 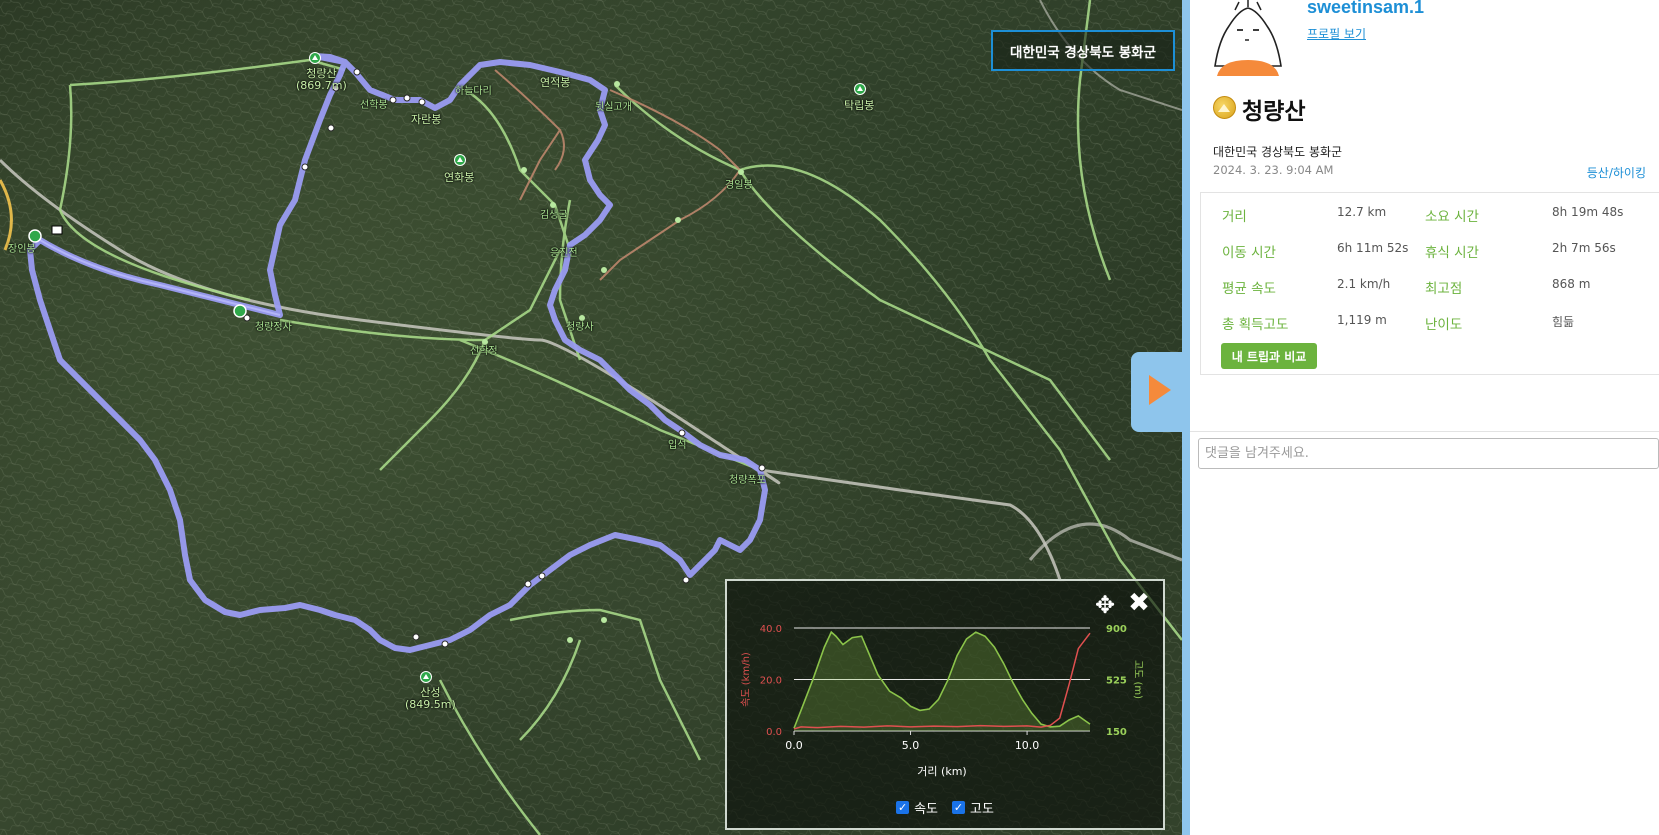 I want to click on stat-label-max-altitude: 최고점, so click(x=1444, y=289).